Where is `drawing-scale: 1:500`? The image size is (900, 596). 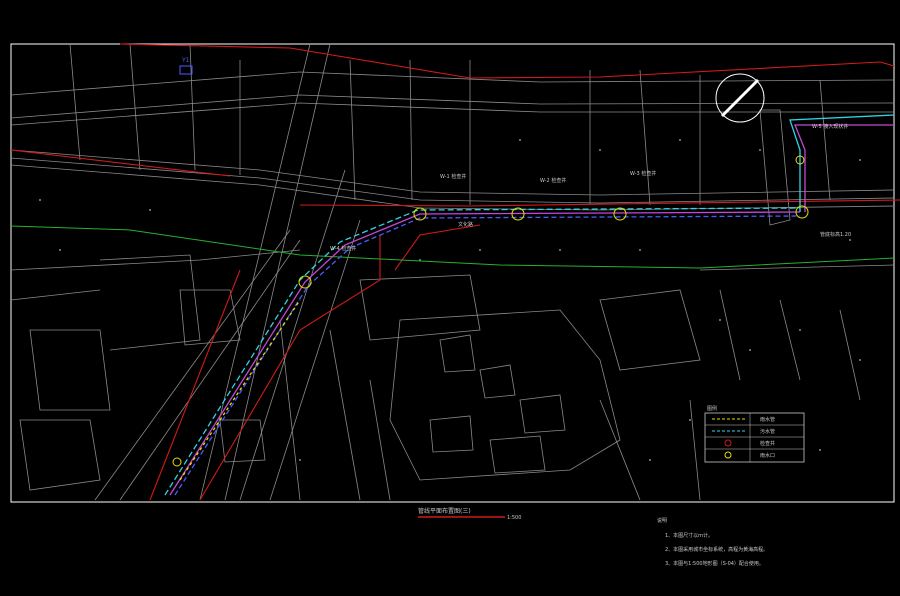 drawing-scale: 1:500 is located at coordinates (514, 518).